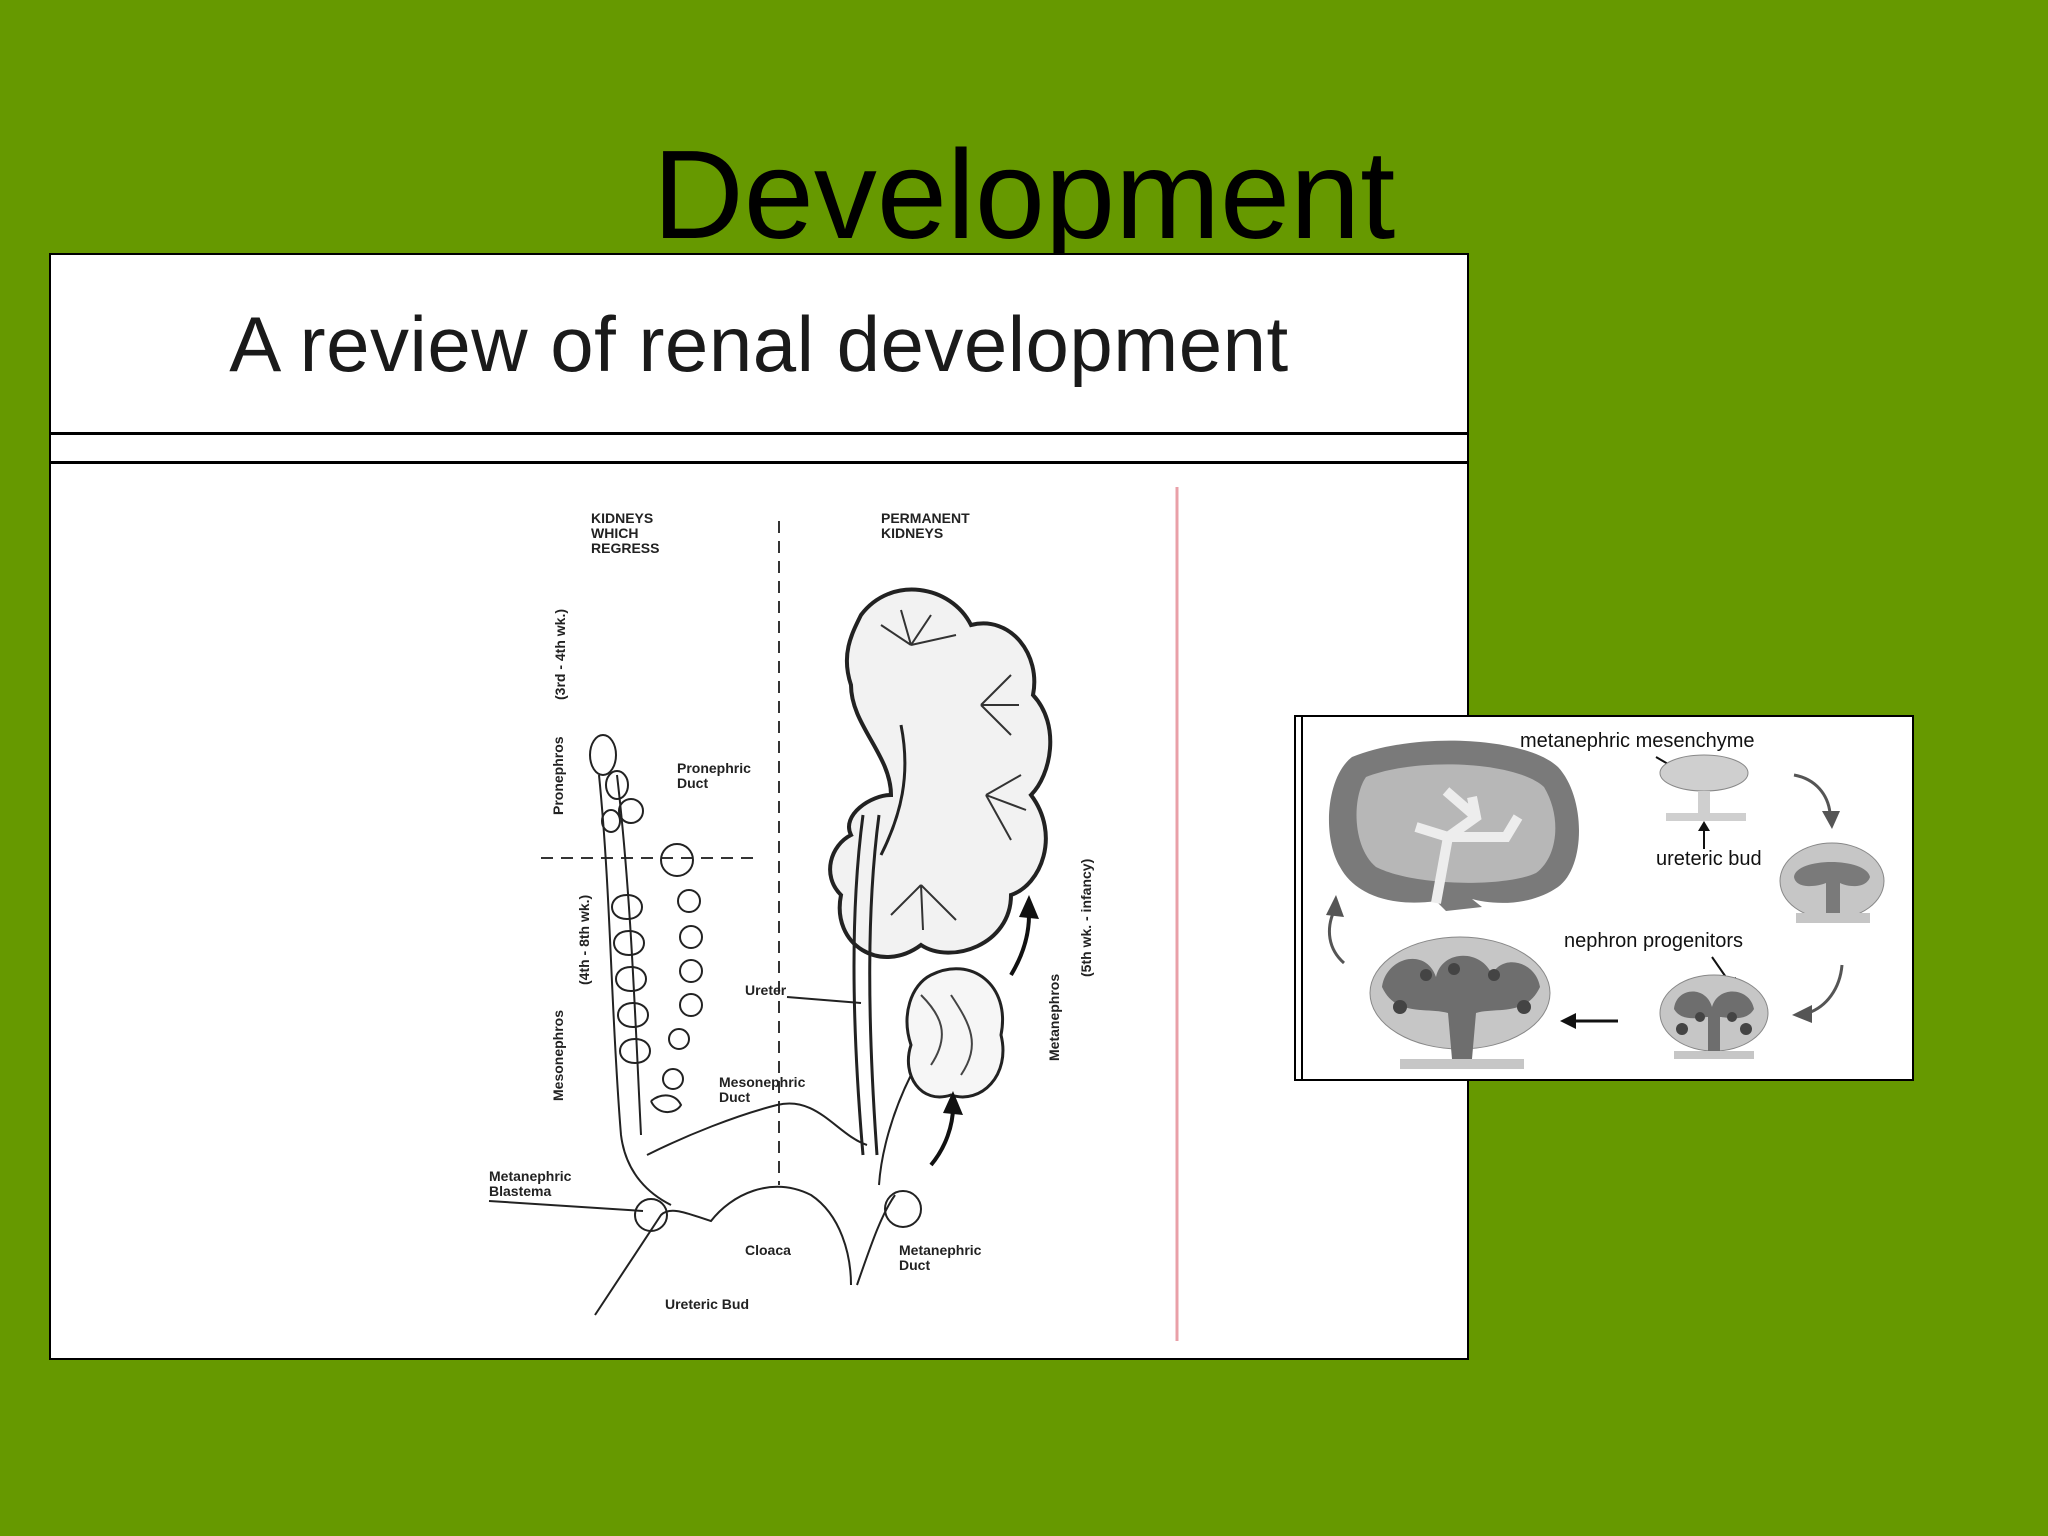 The image size is (2048, 1536). I want to click on label-mesonephros: Mesonephros, so click(558, 1055).